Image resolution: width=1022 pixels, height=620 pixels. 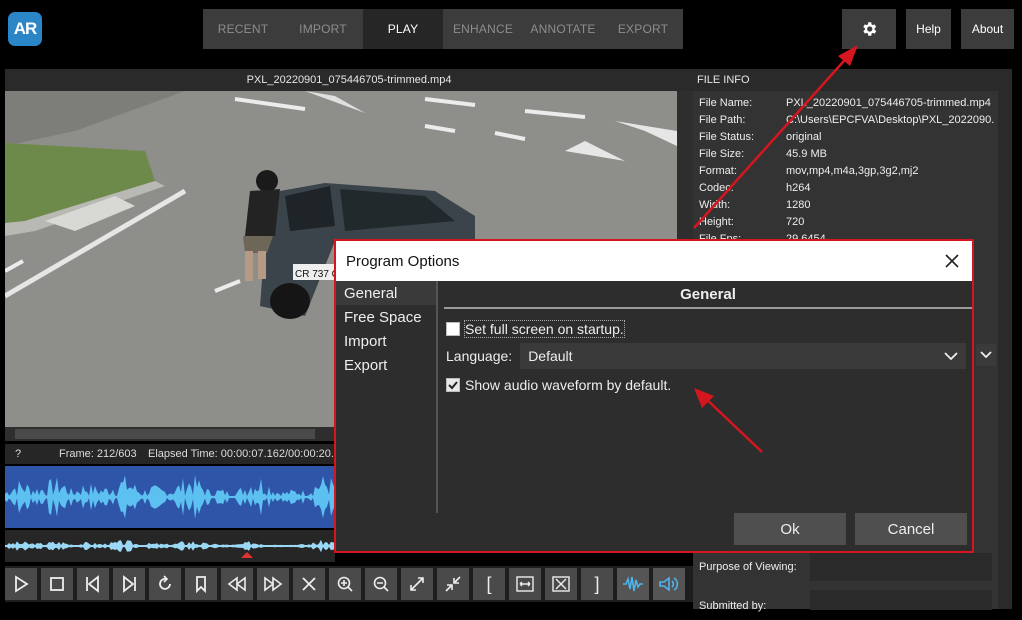 I want to click on file-info-scrollbar, so click(x=1005, y=339).